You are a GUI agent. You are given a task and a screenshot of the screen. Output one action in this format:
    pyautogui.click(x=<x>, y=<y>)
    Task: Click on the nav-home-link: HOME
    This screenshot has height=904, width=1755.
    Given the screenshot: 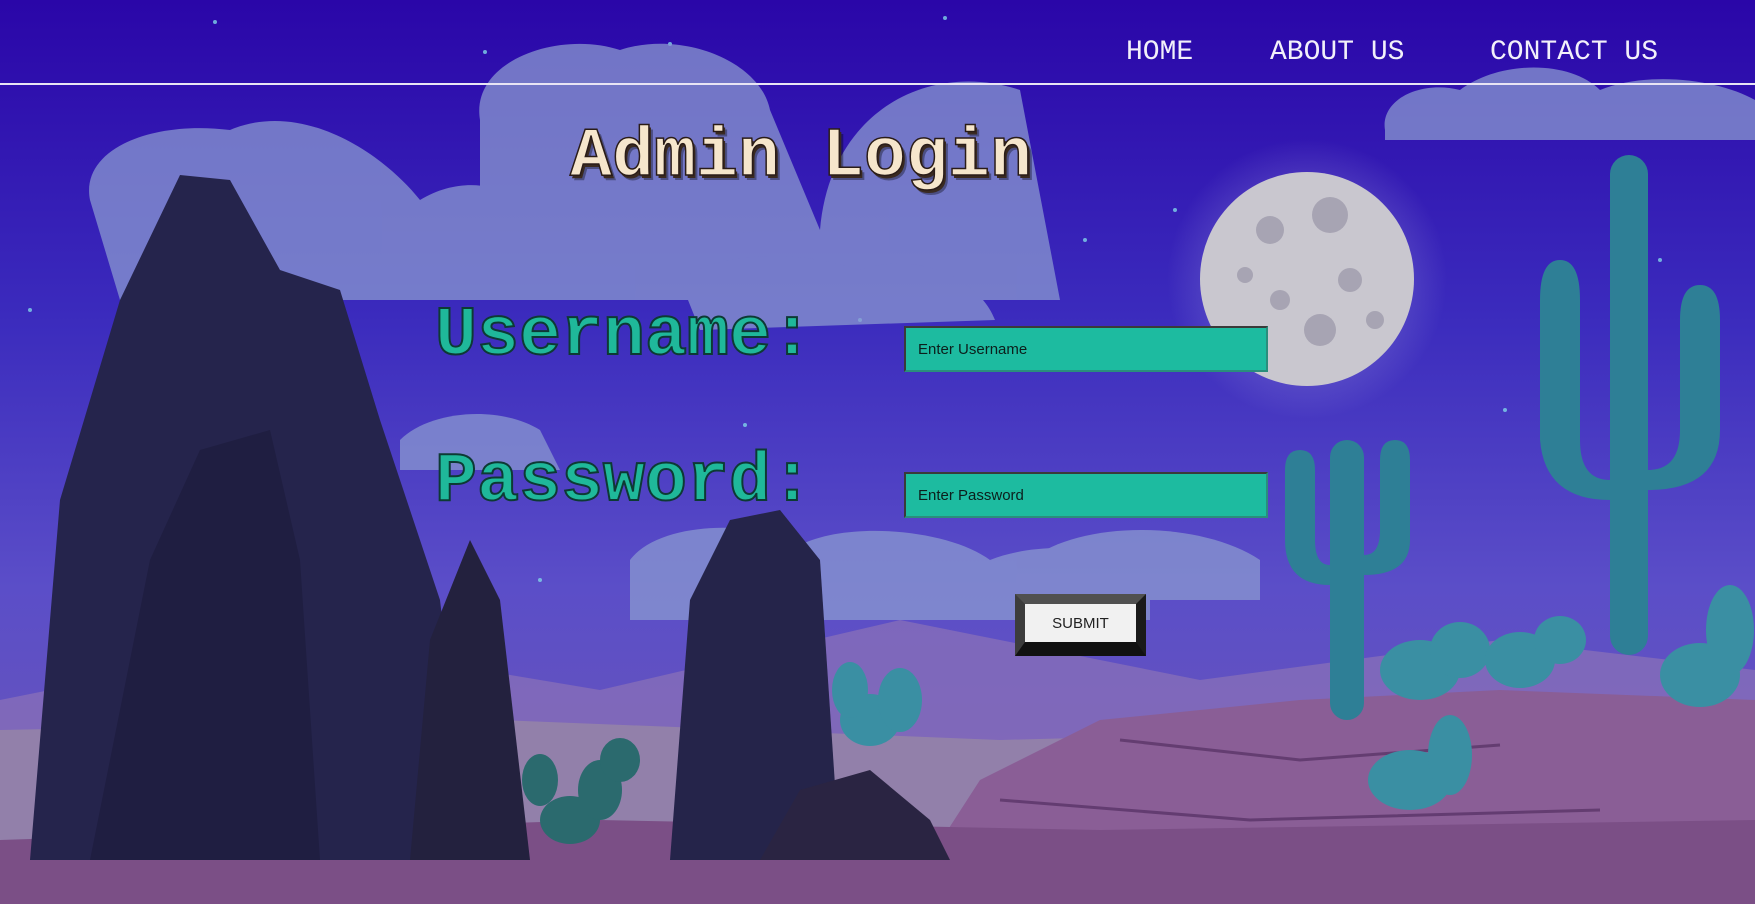 What is the action you would take?
    pyautogui.click(x=1159, y=53)
    